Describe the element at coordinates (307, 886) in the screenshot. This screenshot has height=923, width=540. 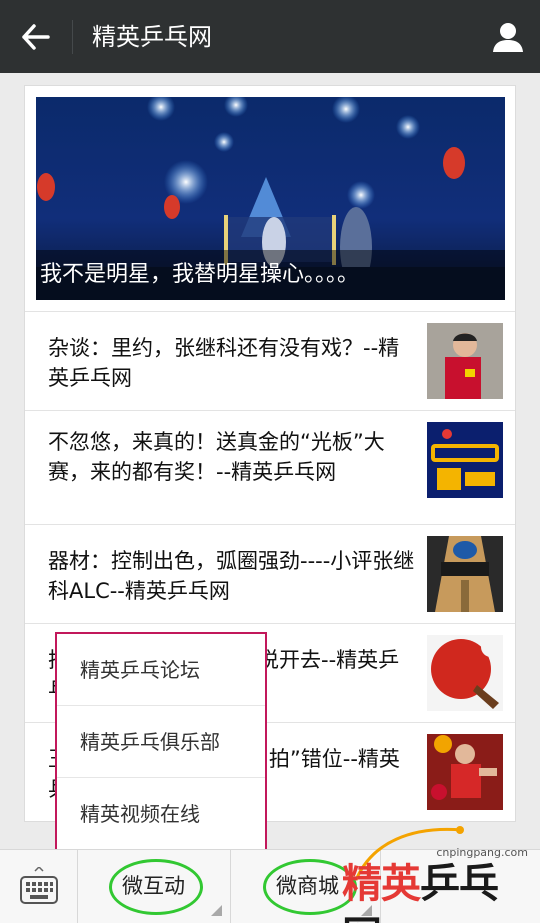
I see `tab-label: 微商城` at that location.